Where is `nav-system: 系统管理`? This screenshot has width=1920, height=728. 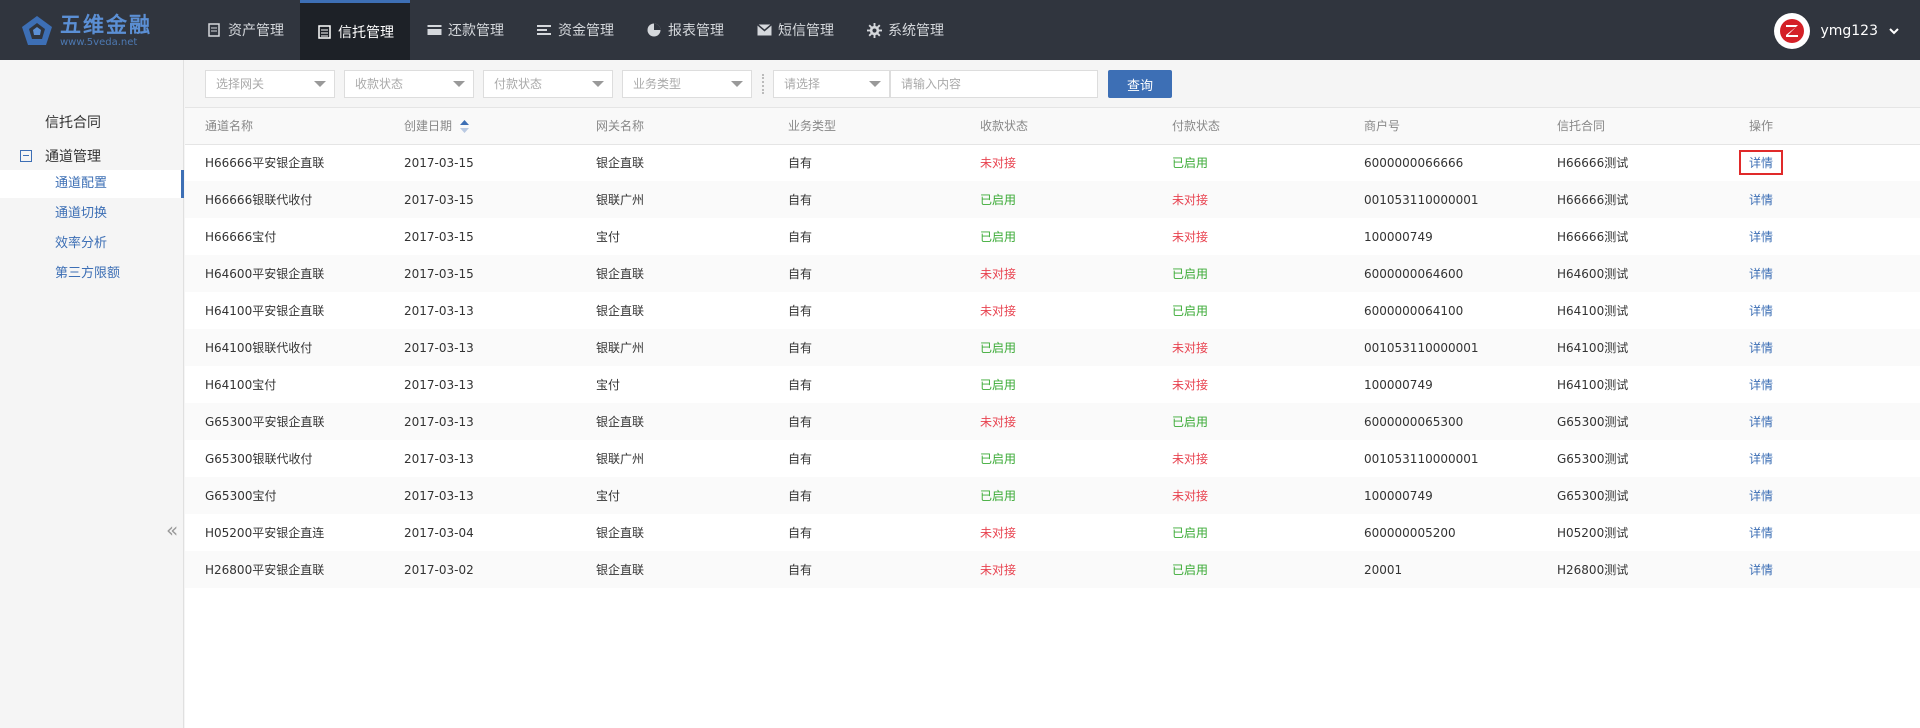
nav-system: 系统管理 is located at coordinates (905, 30).